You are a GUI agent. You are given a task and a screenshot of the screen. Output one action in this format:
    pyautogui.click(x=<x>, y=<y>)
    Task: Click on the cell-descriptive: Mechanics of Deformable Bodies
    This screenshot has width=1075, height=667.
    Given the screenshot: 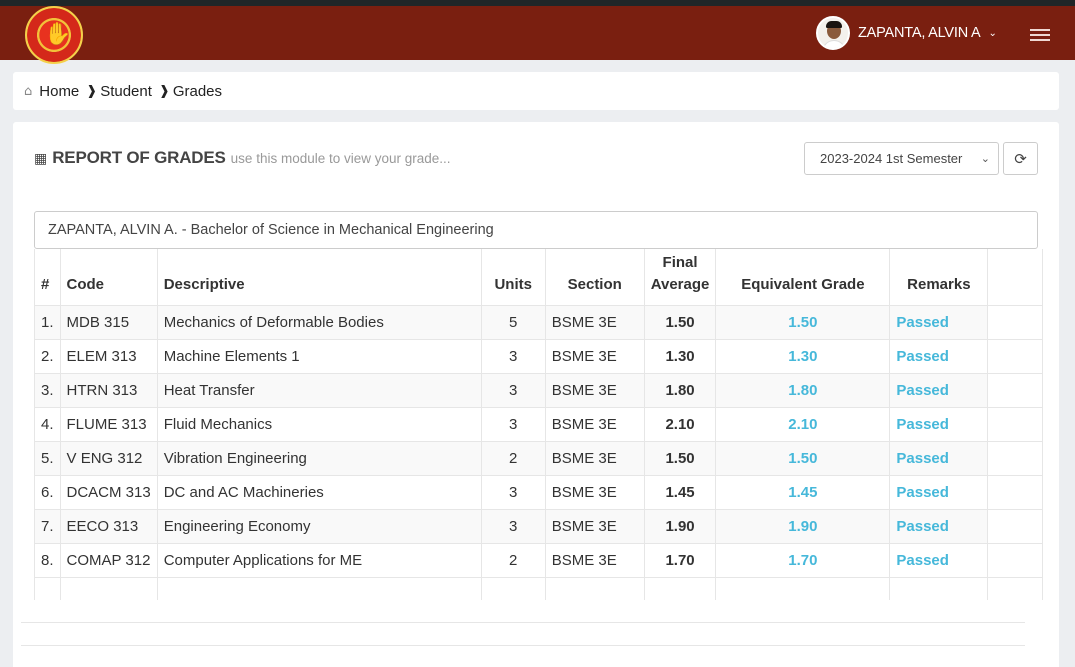 What is the action you would take?
    pyautogui.click(x=319, y=321)
    